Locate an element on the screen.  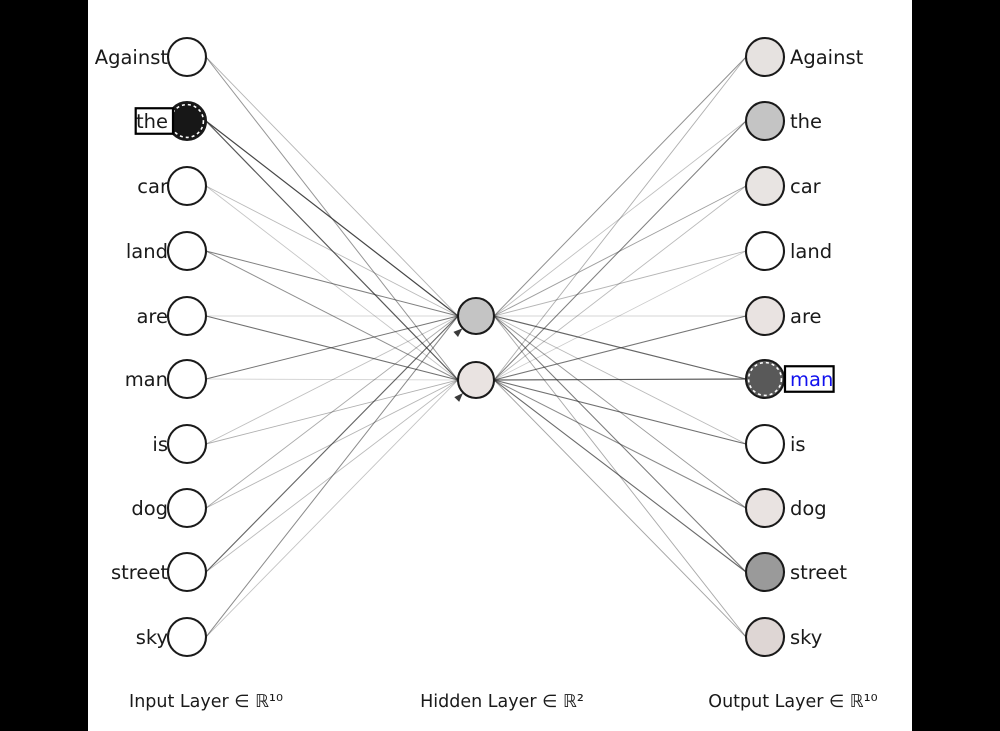
output-node-dog: dog is located at coordinates (785, 508).